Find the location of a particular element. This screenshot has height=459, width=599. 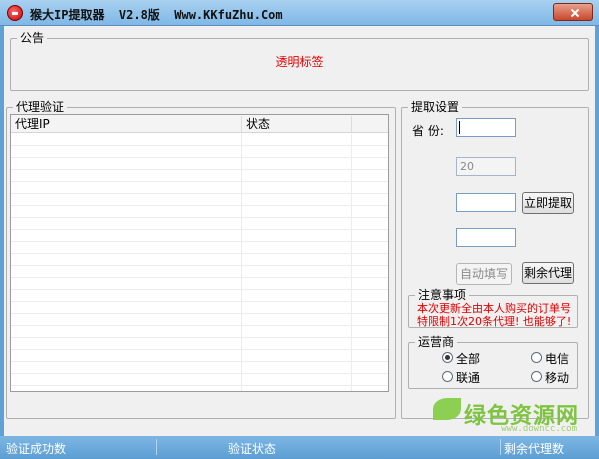

notes-line-2: 特限制1次20条代理! 也能够了! is located at coordinates (494, 321).